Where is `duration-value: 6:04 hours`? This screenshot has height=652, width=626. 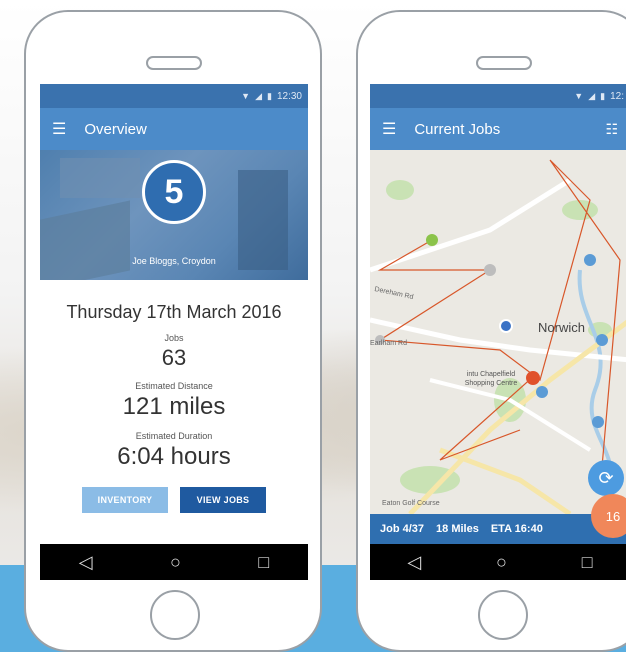
duration-value: 6:04 hours is located at coordinates (174, 456).